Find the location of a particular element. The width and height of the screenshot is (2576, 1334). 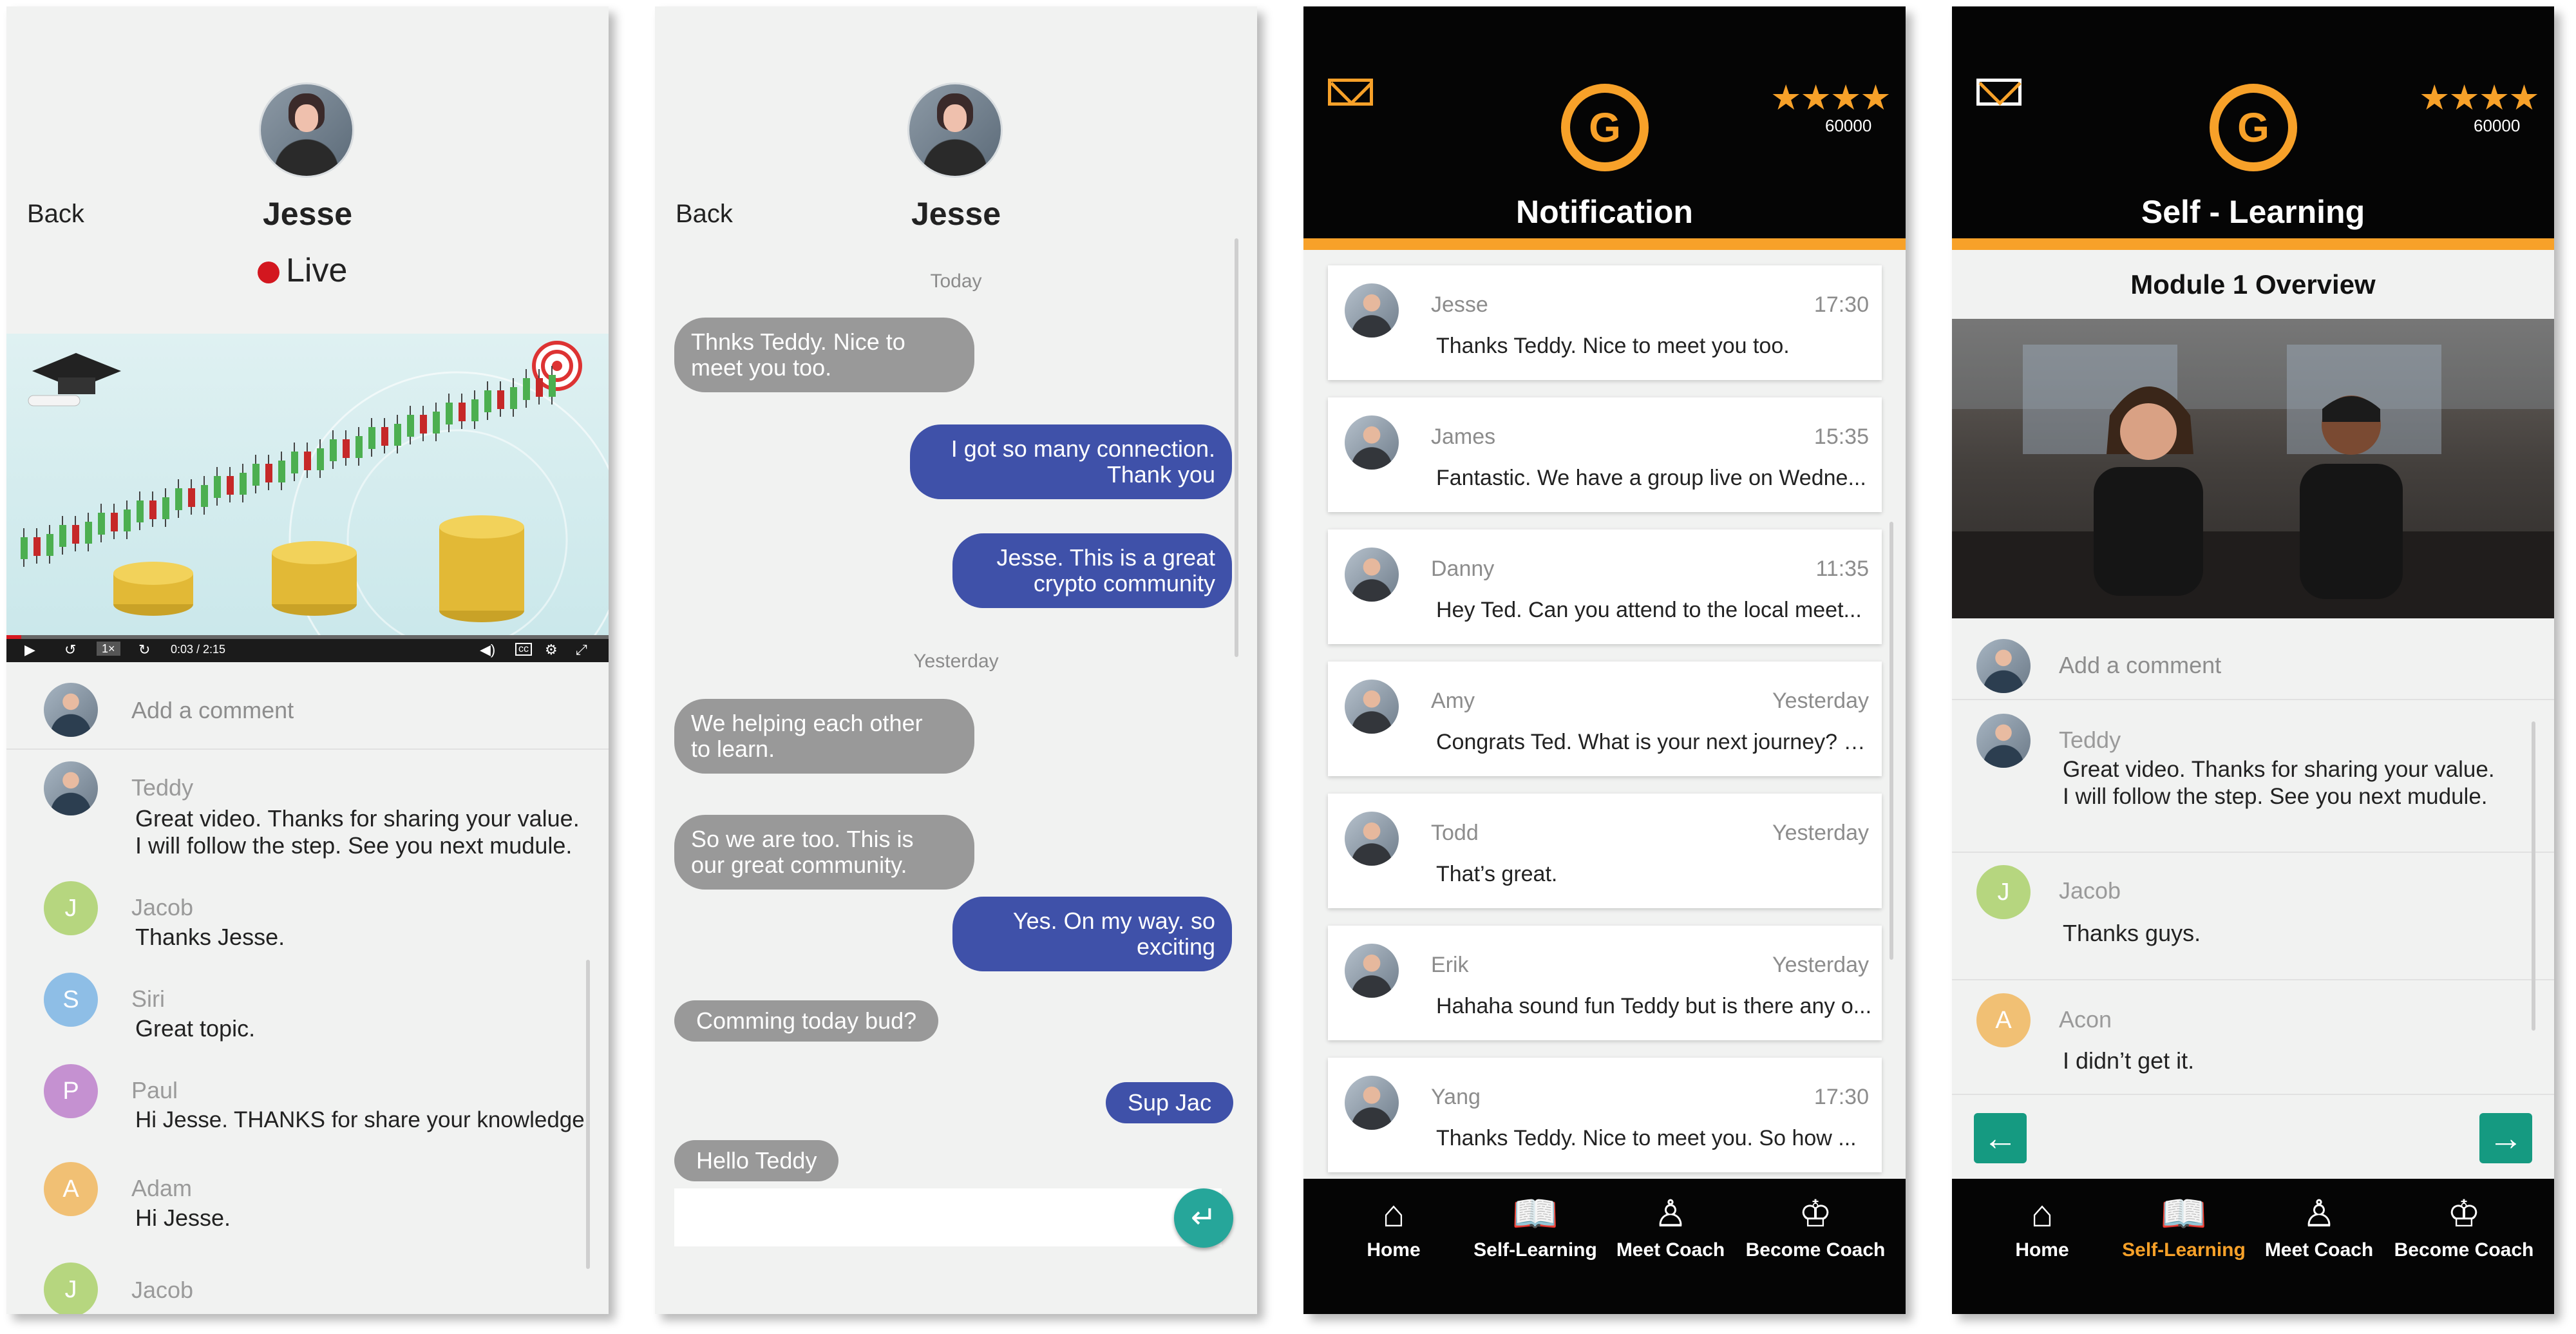

page-title: Self - Learning is located at coordinates (2253, 212).